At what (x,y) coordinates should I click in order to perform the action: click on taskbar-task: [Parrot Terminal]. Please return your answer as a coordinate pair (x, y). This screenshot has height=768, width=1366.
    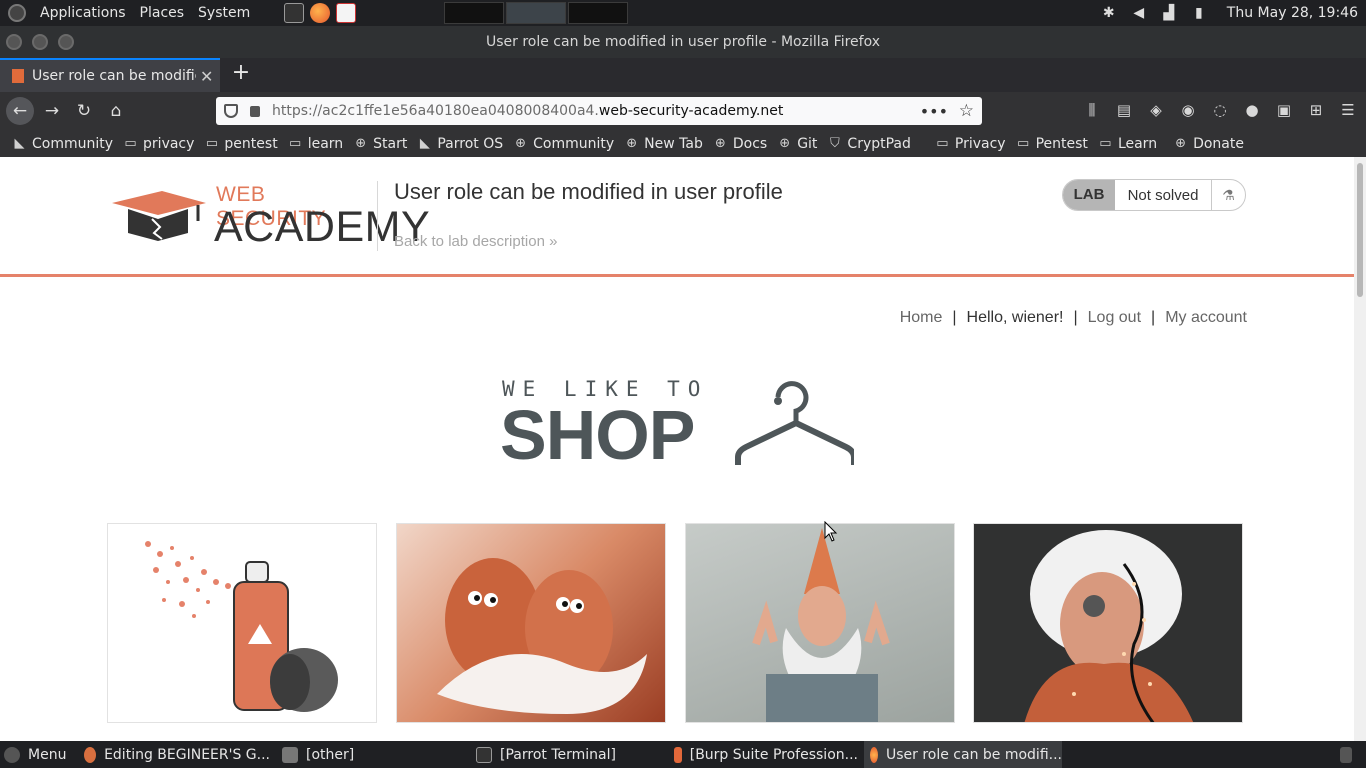
    Looking at the image, I should click on (569, 754).